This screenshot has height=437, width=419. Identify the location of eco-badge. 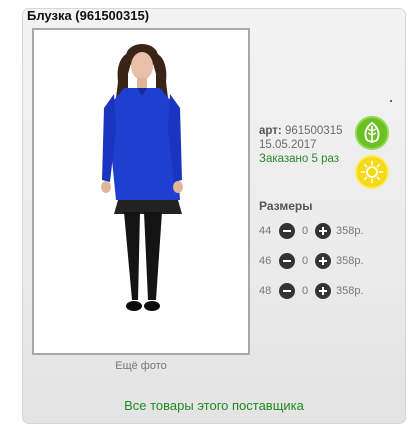
(372, 133).